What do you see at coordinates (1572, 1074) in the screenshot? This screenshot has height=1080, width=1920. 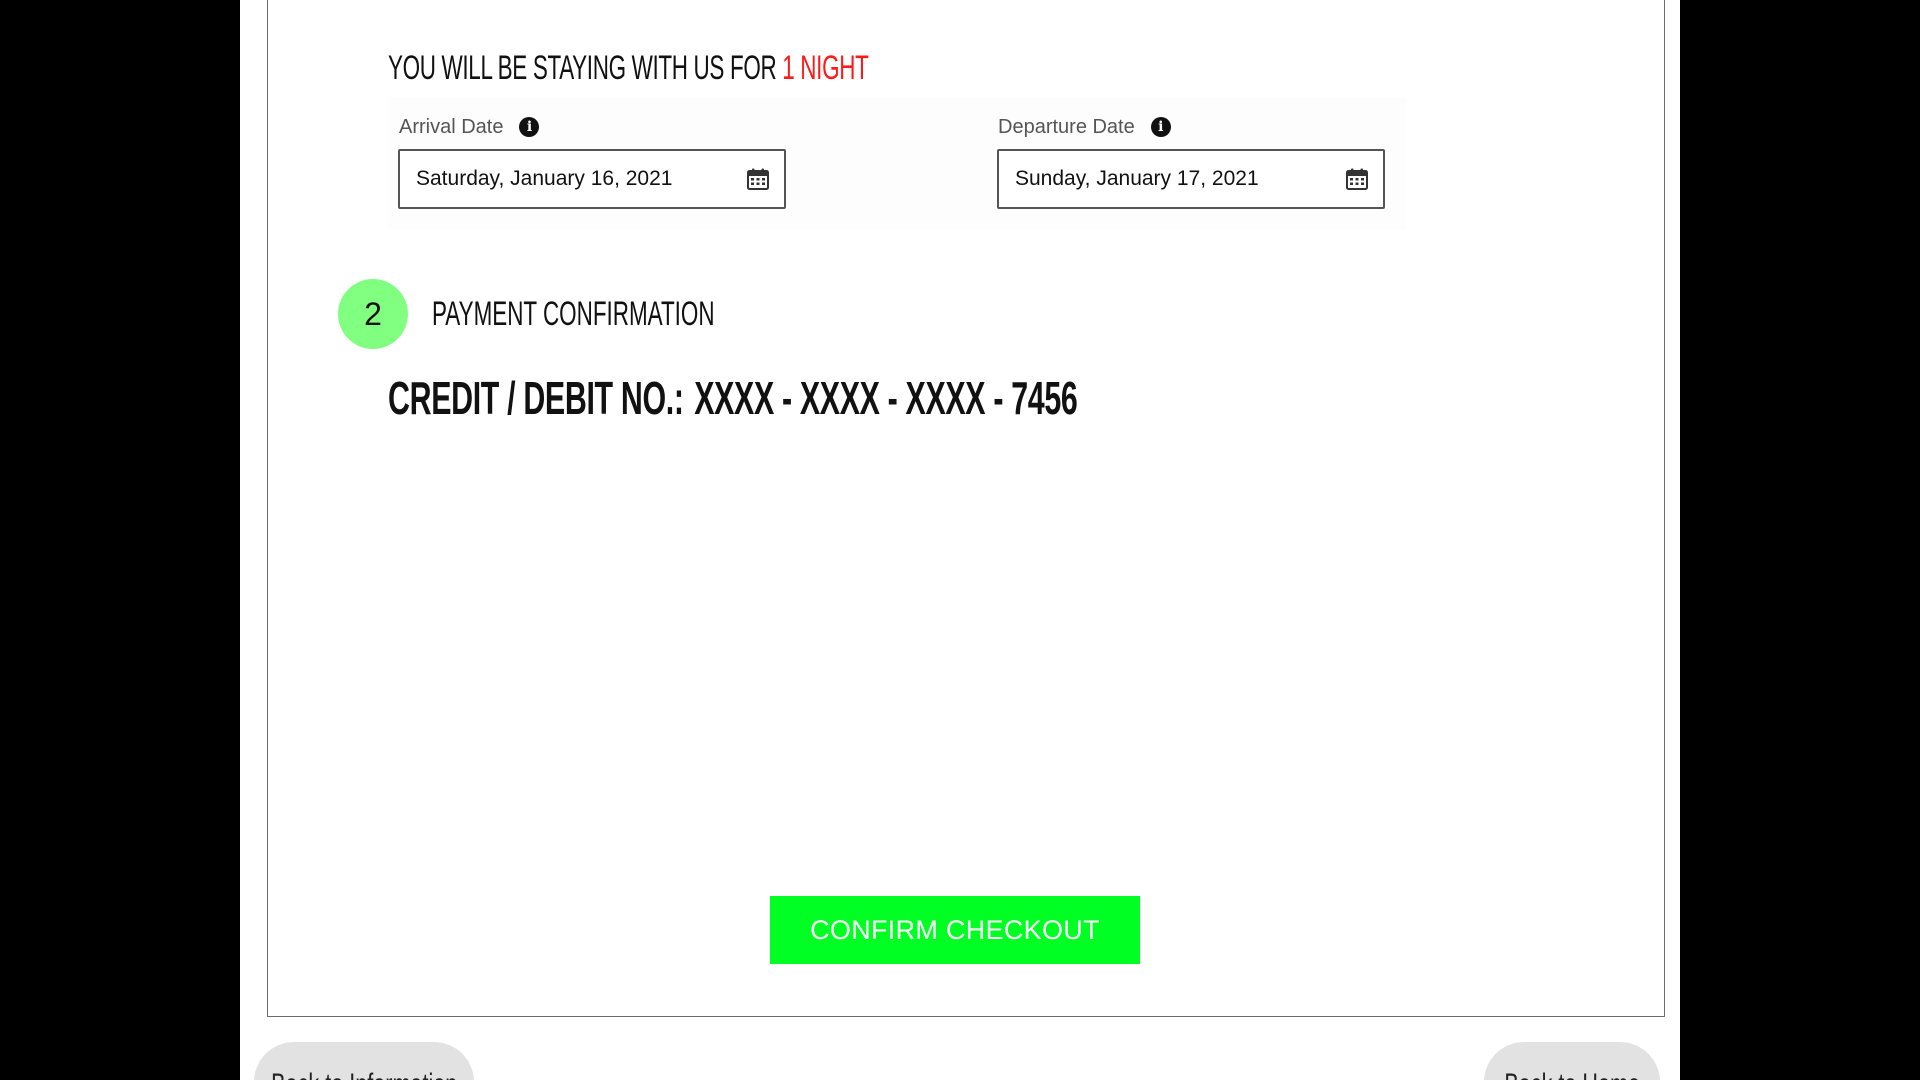 I see `back-to-home-label: Back to Home` at bounding box center [1572, 1074].